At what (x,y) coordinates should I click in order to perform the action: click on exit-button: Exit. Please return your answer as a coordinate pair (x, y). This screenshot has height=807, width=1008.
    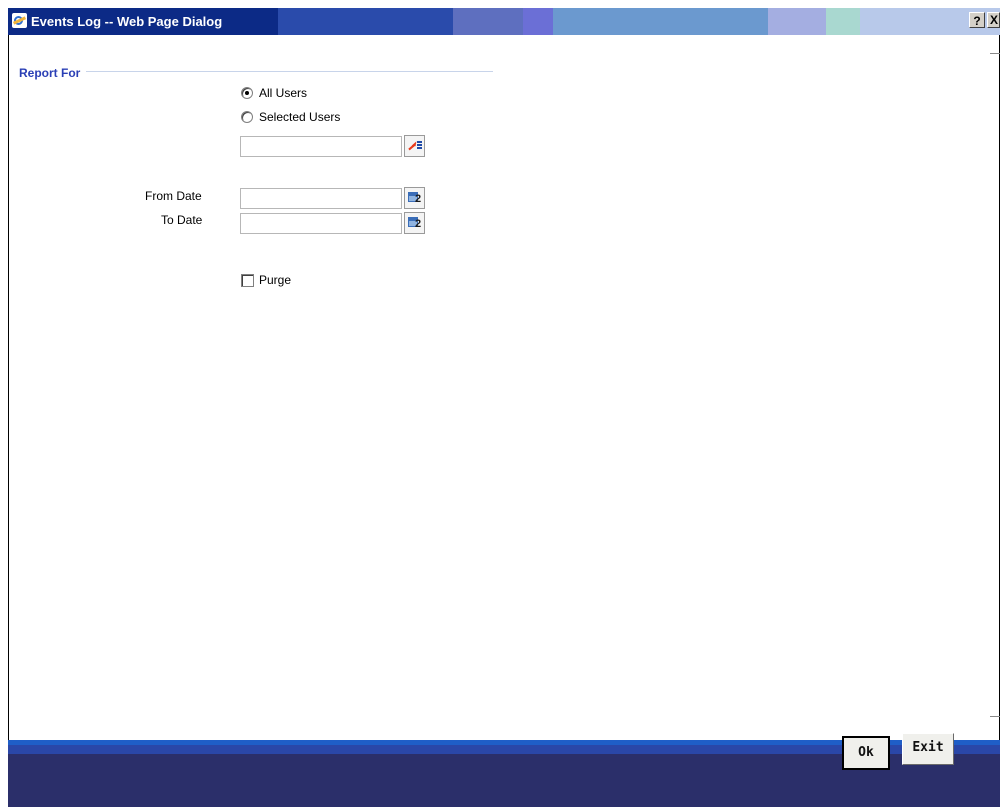
    Looking at the image, I should click on (928, 749).